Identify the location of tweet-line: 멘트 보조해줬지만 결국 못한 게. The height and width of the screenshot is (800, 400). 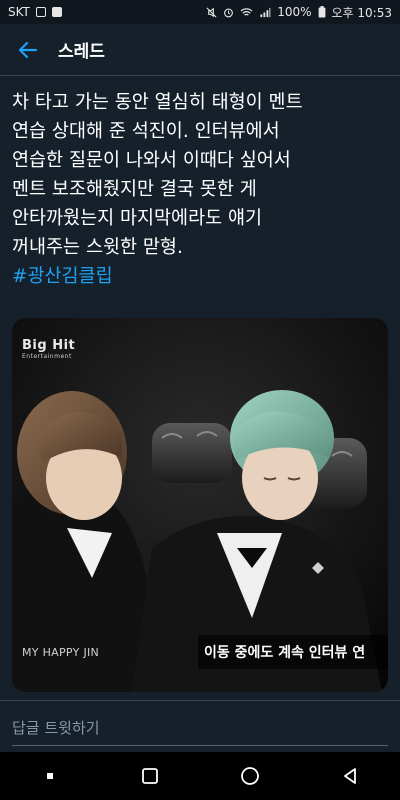
(134, 189).